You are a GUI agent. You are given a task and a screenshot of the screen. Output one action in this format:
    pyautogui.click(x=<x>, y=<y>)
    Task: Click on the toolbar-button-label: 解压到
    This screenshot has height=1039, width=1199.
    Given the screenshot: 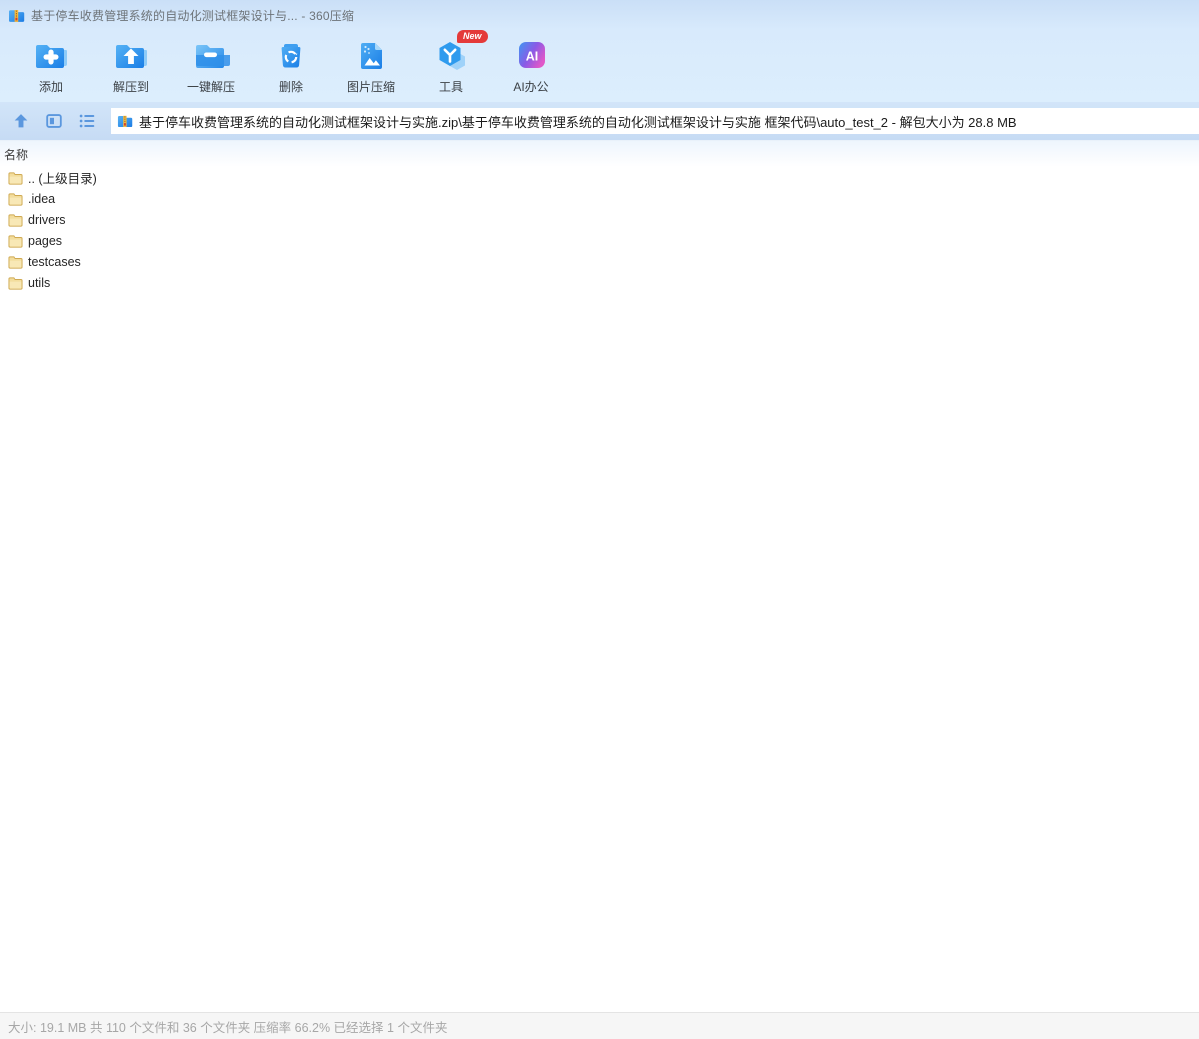 What is the action you would take?
    pyautogui.click(x=130, y=87)
    